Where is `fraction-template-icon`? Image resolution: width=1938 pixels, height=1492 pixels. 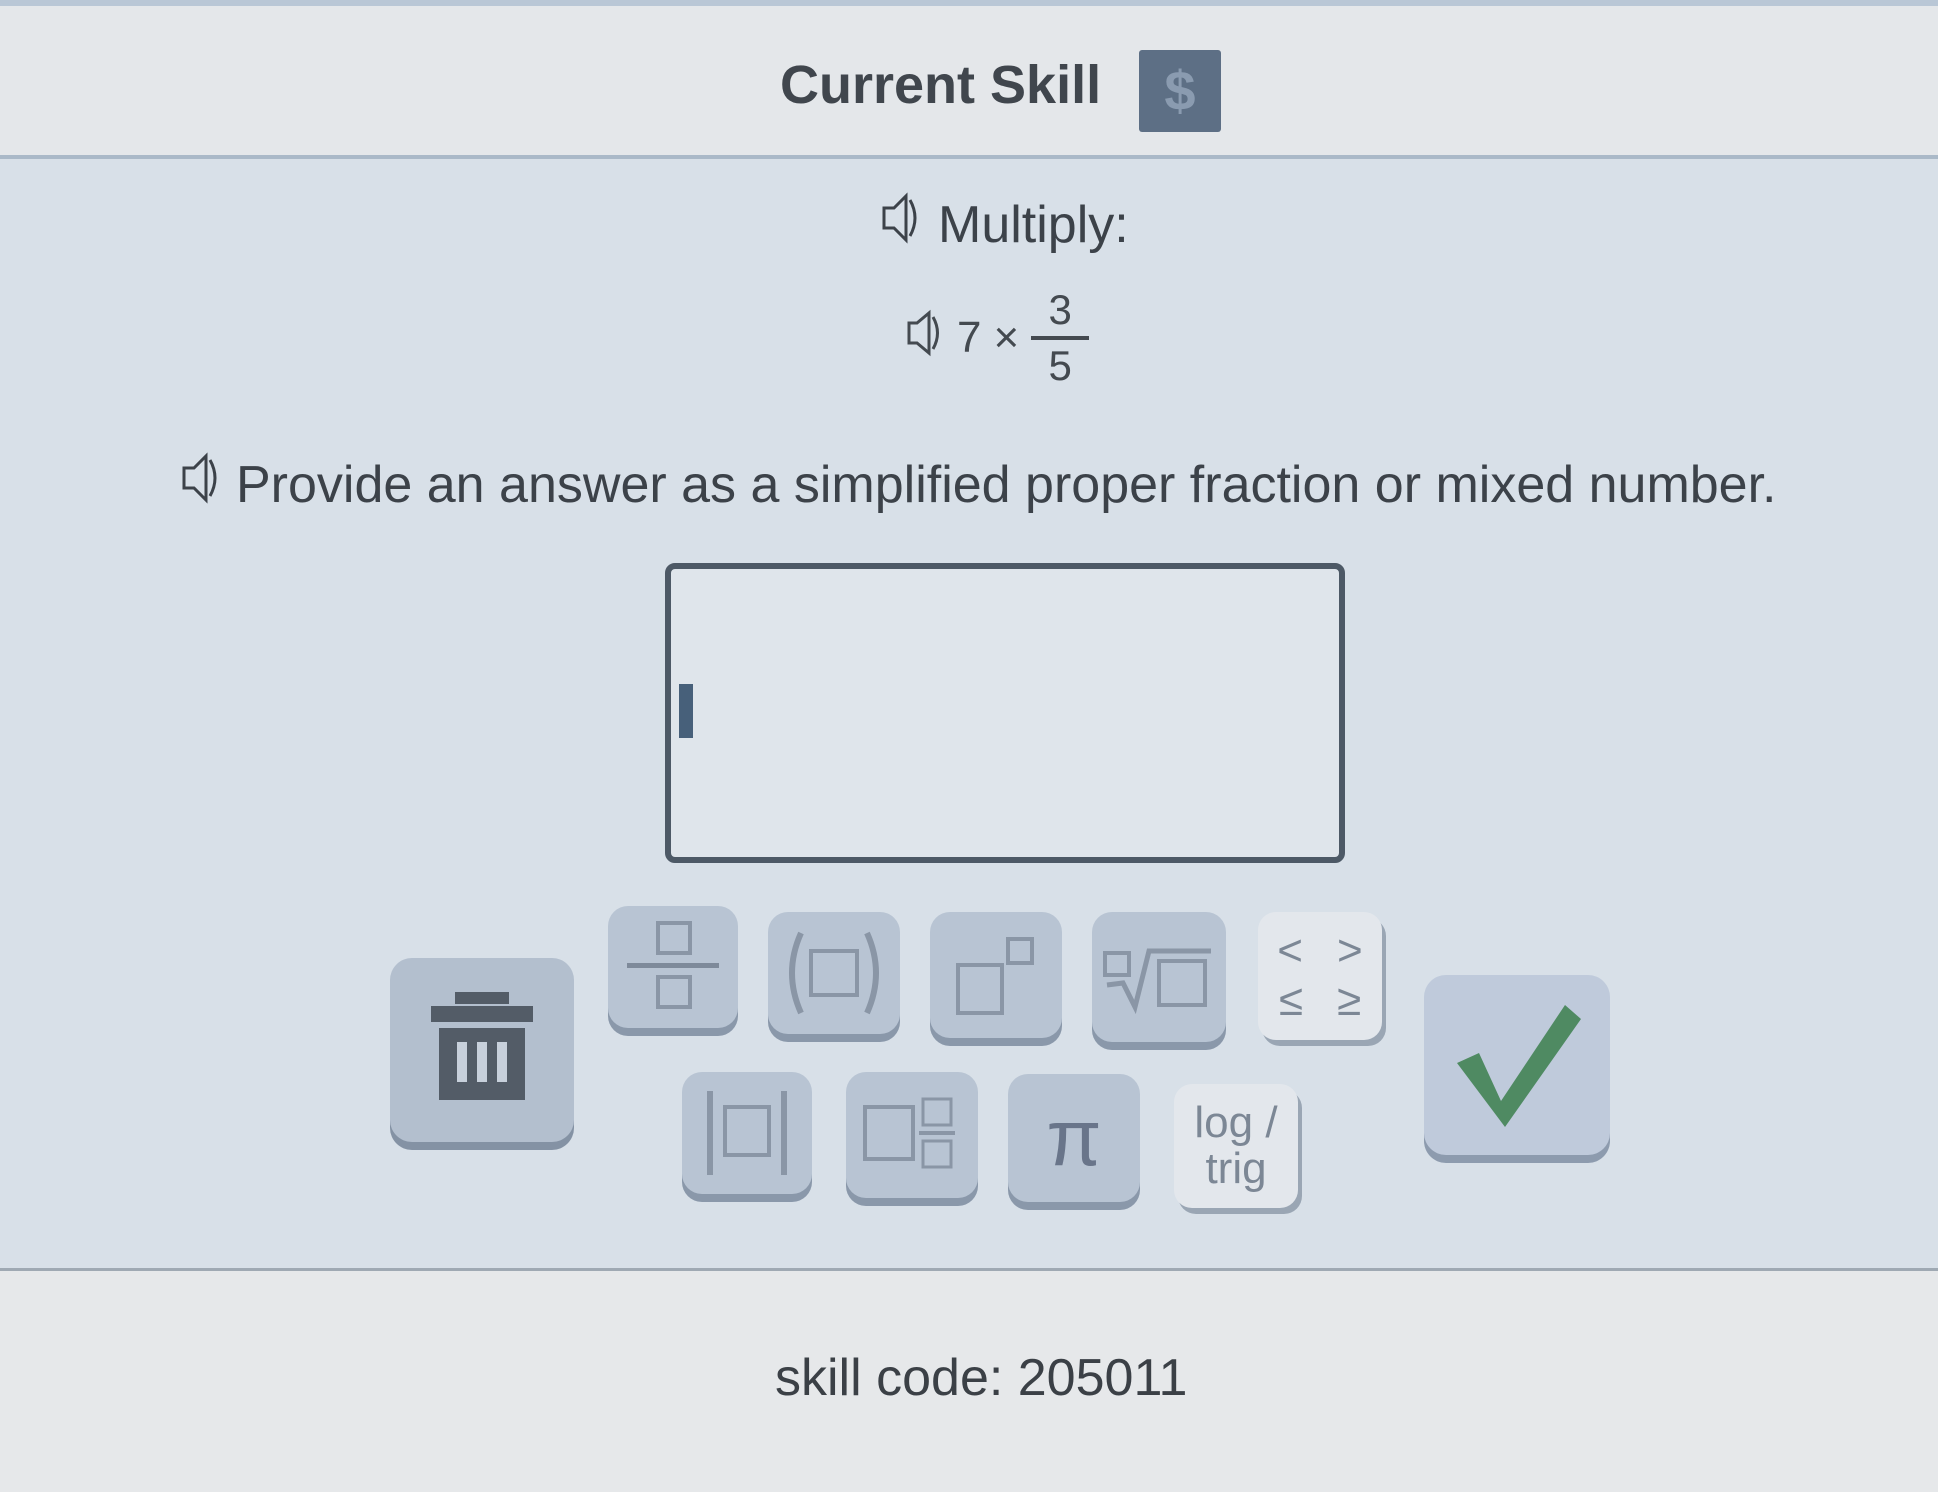
fraction-template-icon is located at coordinates (673, 967).